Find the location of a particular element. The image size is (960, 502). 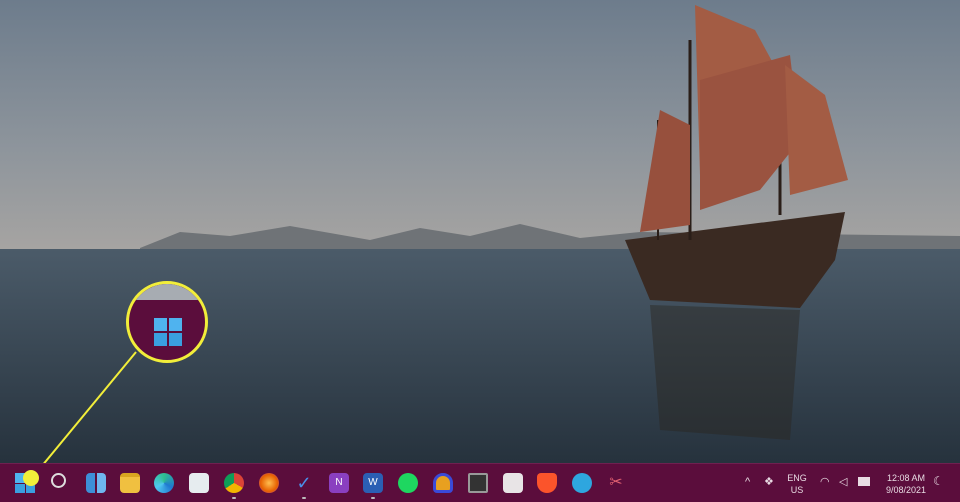

word-icon: W is located at coordinates (373, 486).